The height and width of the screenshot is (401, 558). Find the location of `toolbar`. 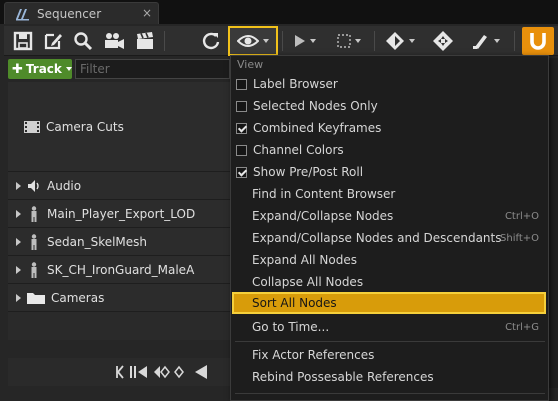

toolbar is located at coordinates (281, 41).